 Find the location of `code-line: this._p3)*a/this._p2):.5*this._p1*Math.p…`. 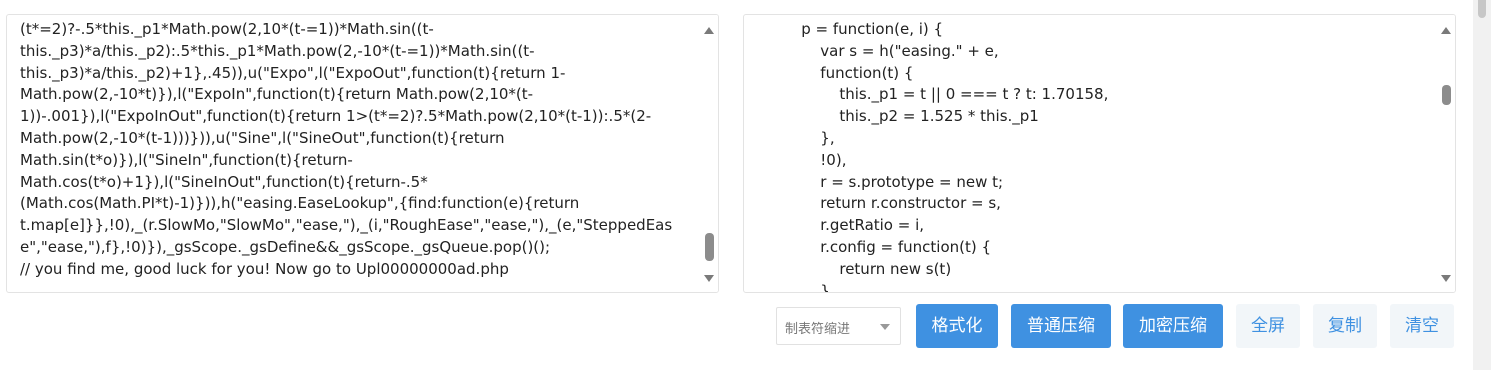

code-line: this._p3)*a/this._p2):.5*this._p1*Math.p… is located at coordinates (277, 50).